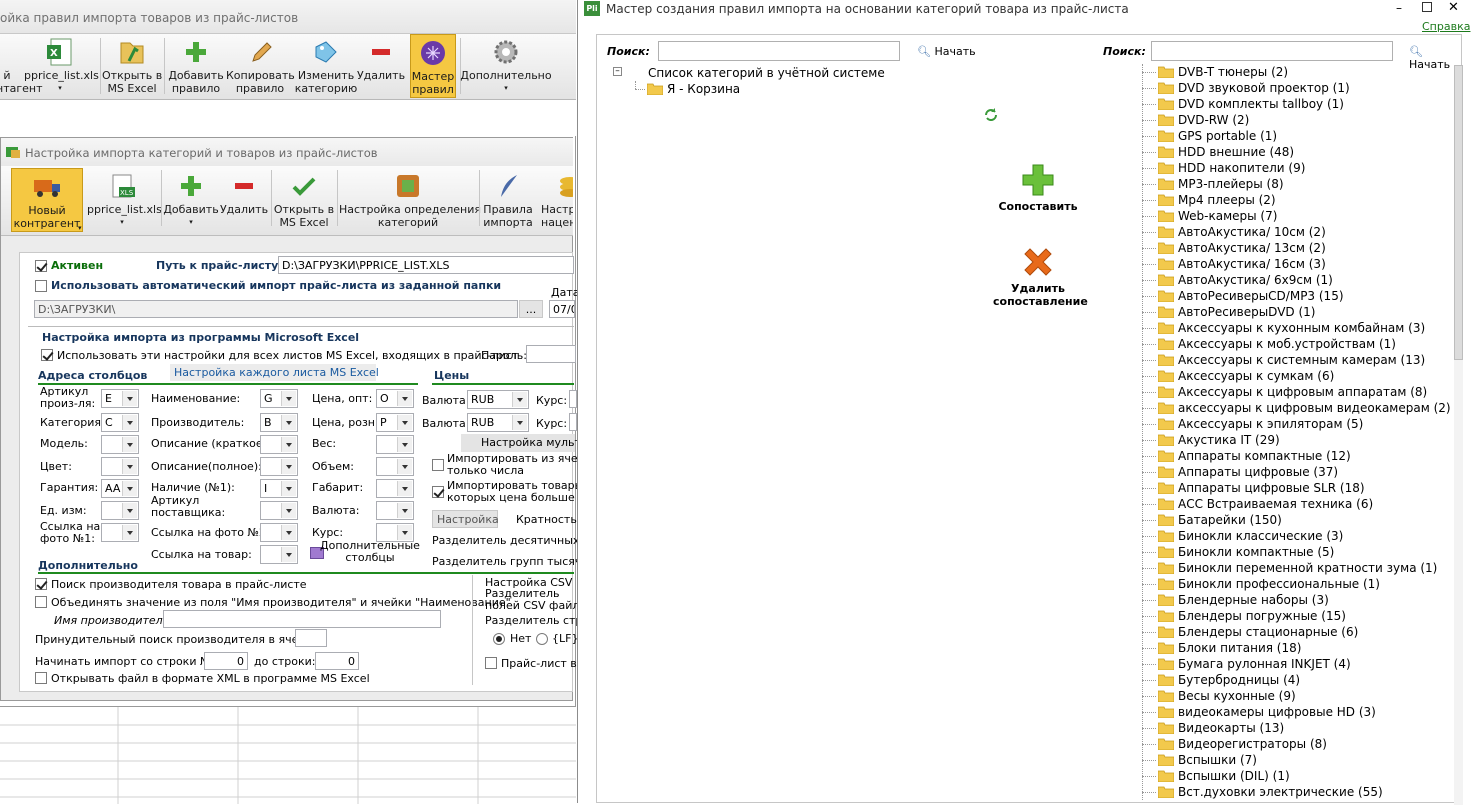 Image resolution: width=1479 pixels, height=805 pixels. I want to click on ribbon-button-copy-rule: Копировать правило, so click(260, 66).